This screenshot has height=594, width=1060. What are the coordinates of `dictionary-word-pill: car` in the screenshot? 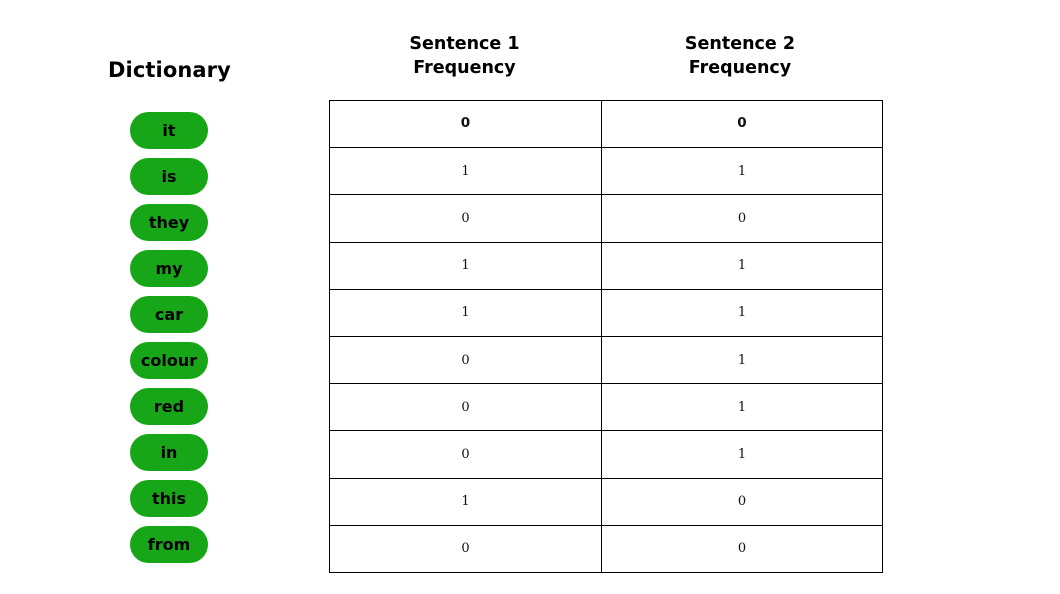 It's located at (169, 314).